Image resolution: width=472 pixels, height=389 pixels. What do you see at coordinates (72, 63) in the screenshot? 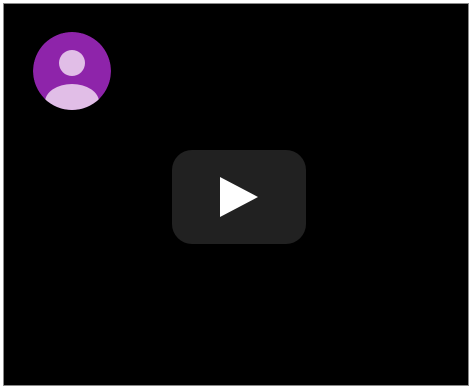
I see `avatar-head` at bounding box center [72, 63].